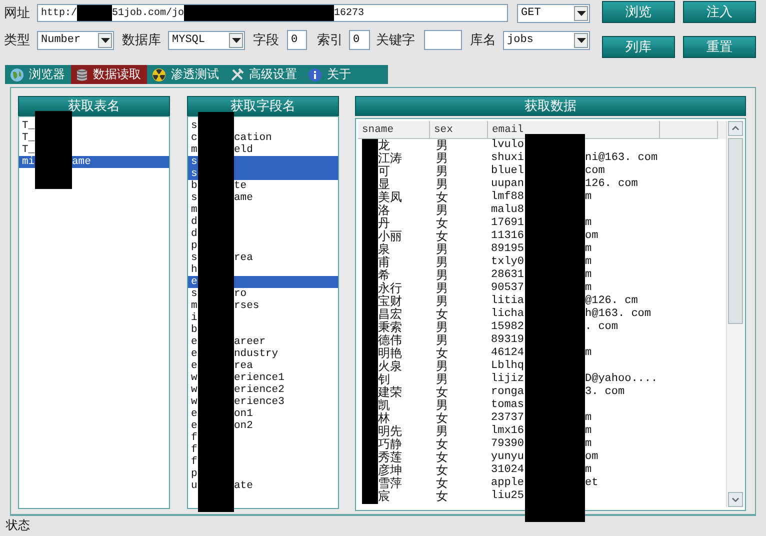  I want to click on tab: 高级设置, so click(264, 74).